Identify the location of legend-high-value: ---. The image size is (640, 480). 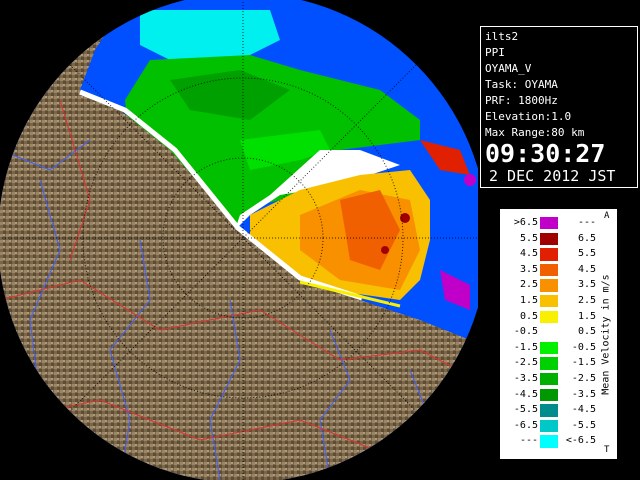
(586, 222).